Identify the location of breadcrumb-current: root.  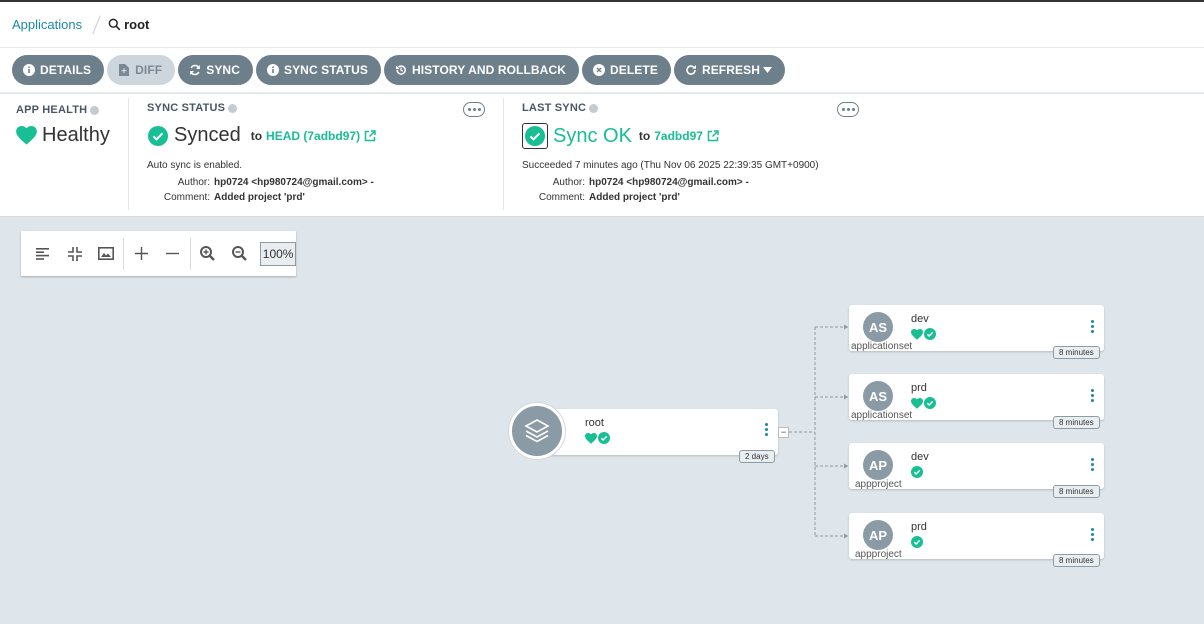
(128, 24).